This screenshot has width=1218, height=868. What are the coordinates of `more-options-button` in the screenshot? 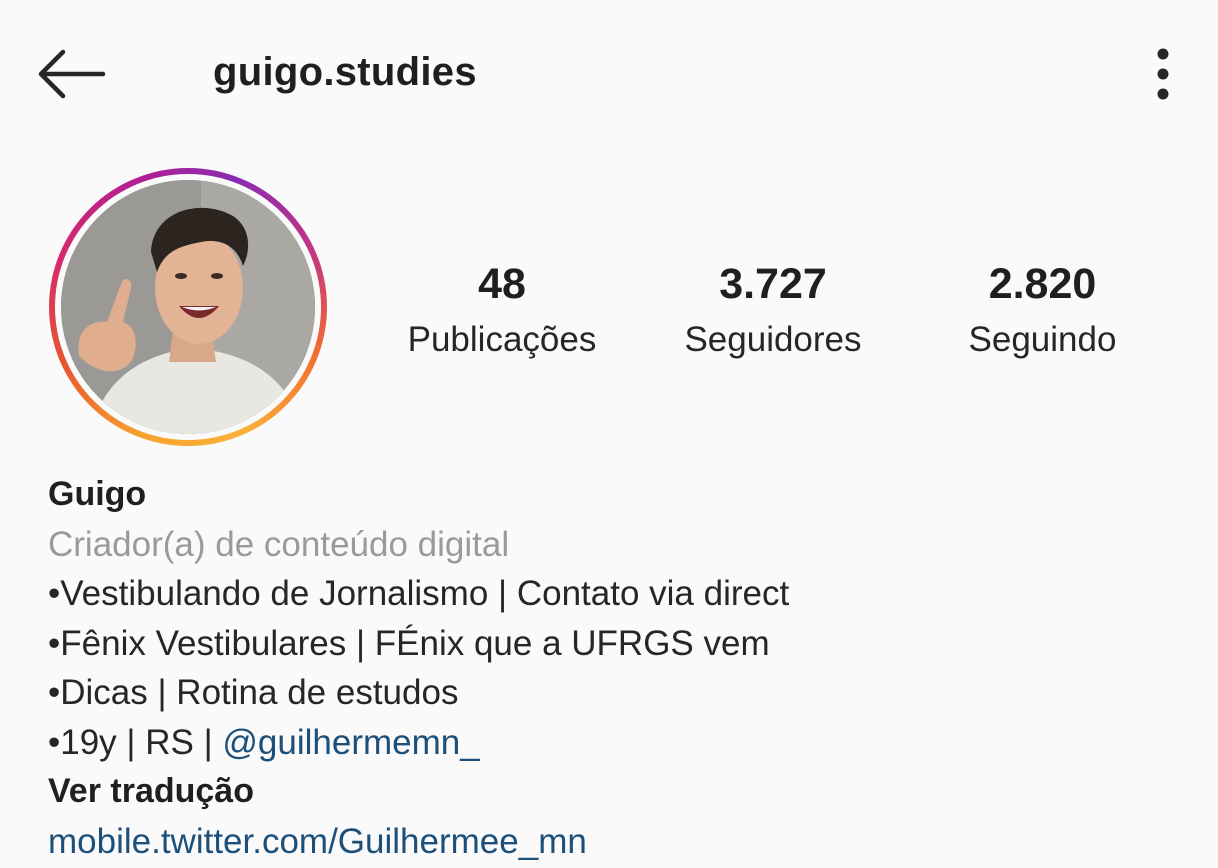 It's located at (1163, 74).